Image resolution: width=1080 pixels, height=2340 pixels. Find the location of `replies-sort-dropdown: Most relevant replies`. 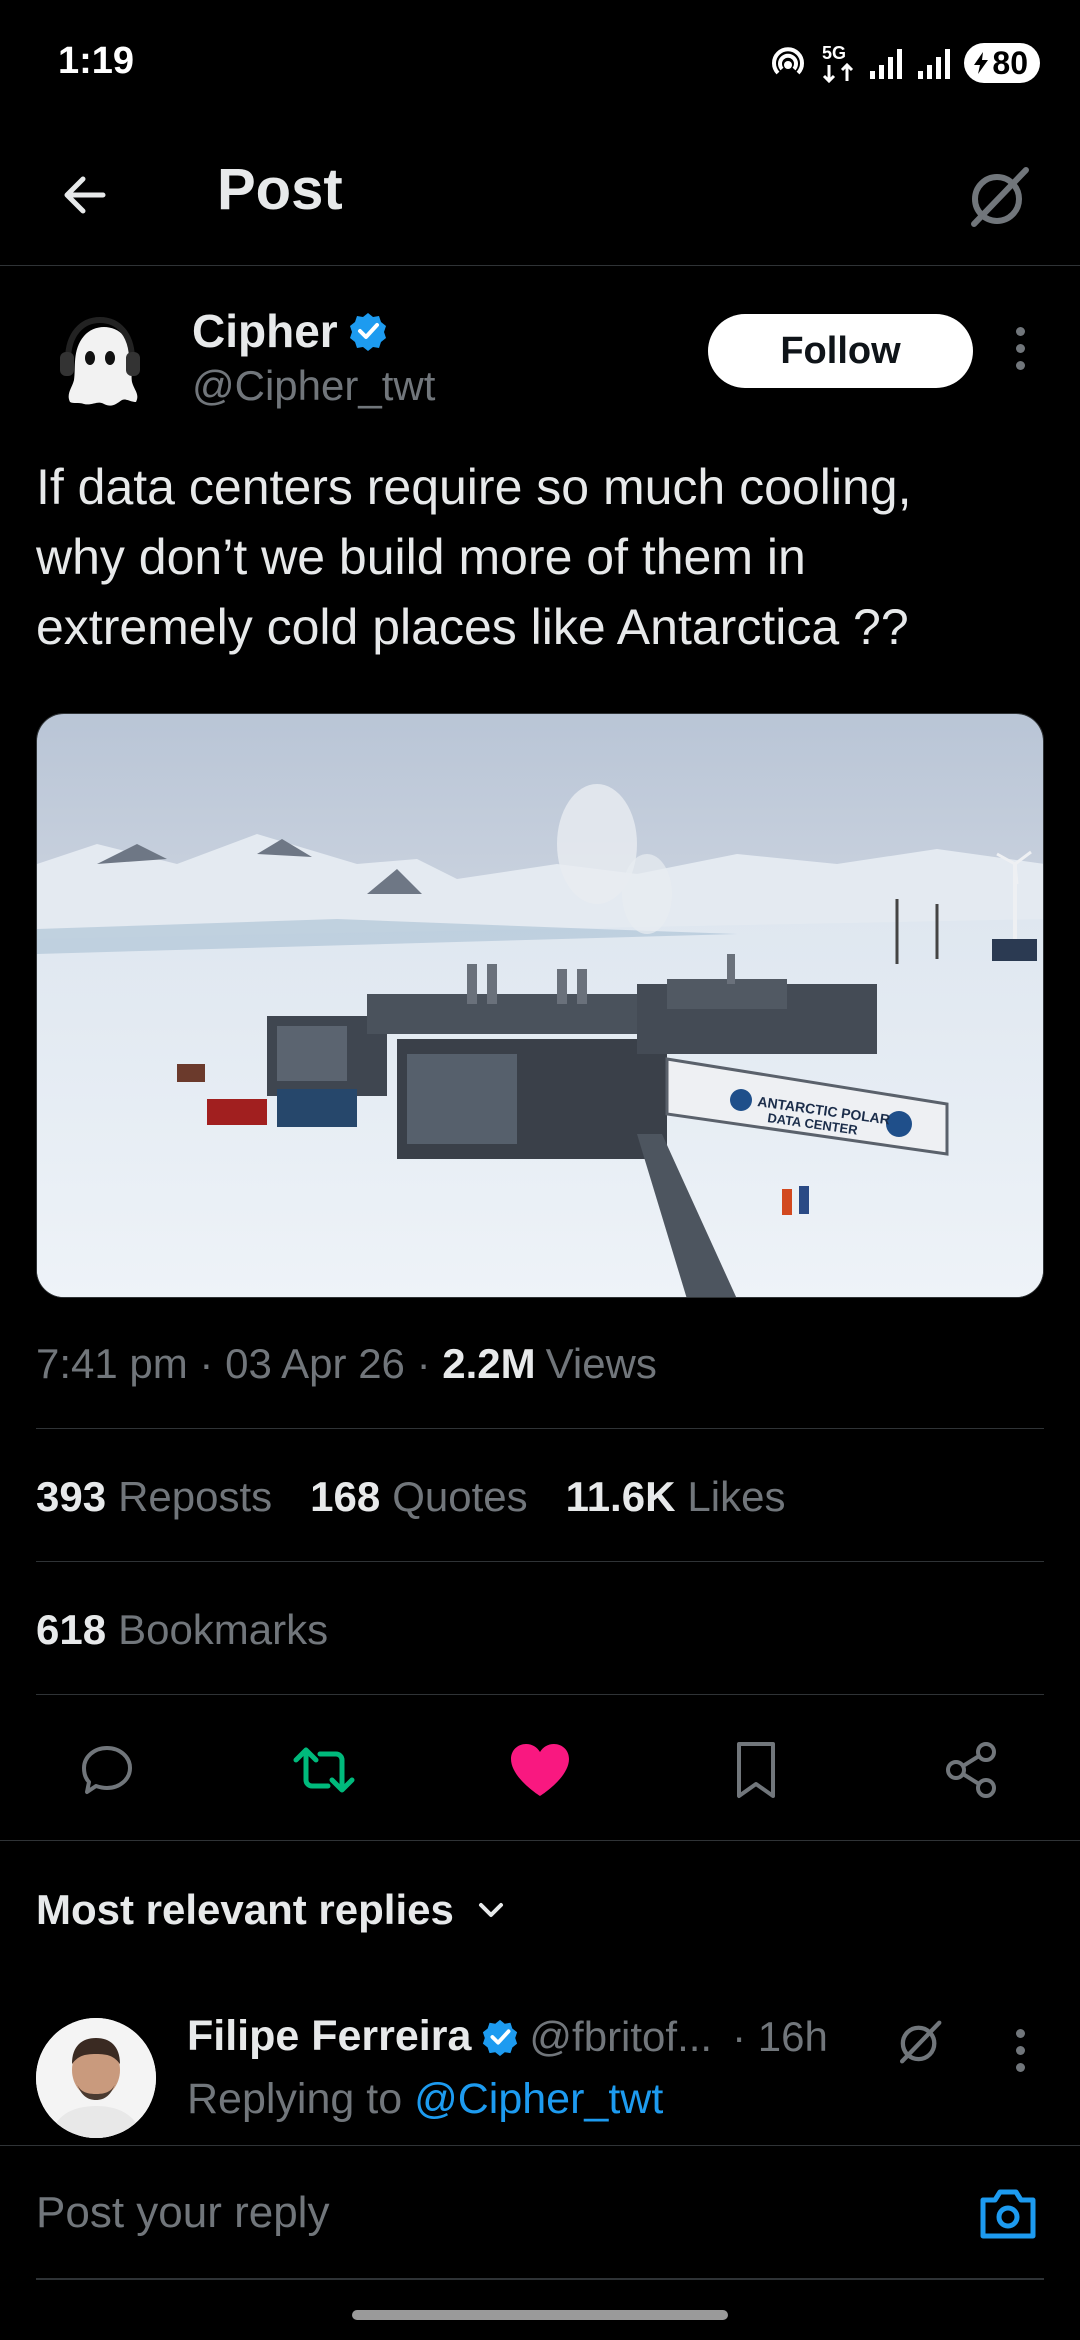

replies-sort-dropdown: Most relevant replies is located at coordinates (272, 1910).